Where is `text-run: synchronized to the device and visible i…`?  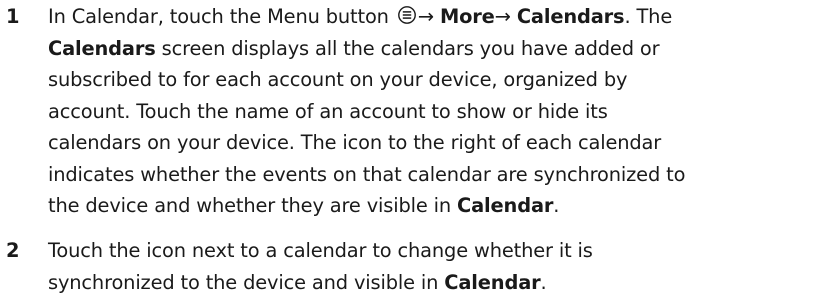
text-run: synchronized to the device and visible i… is located at coordinates (246, 282).